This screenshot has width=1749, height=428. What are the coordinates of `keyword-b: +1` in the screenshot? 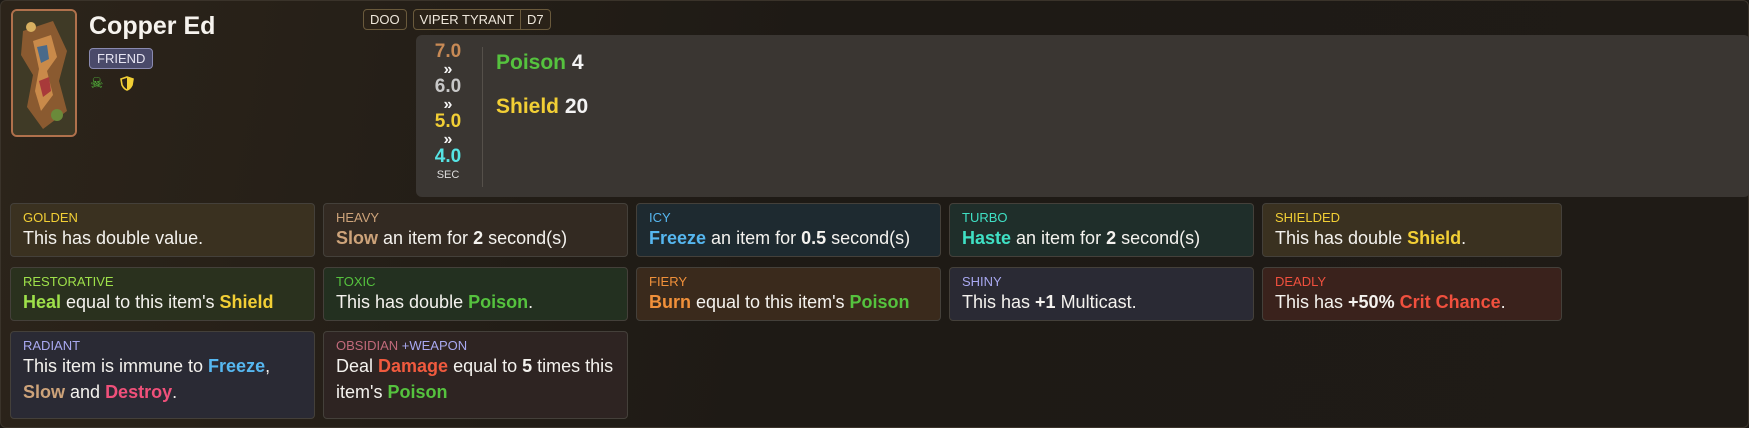 It's located at (1045, 302).